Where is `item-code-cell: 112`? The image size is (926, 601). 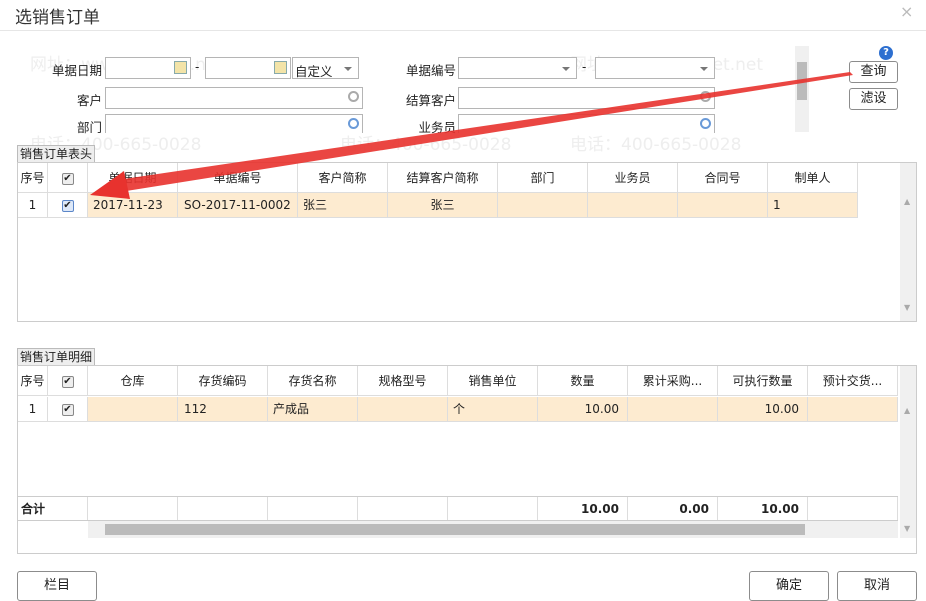 item-code-cell: 112 is located at coordinates (223, 409).